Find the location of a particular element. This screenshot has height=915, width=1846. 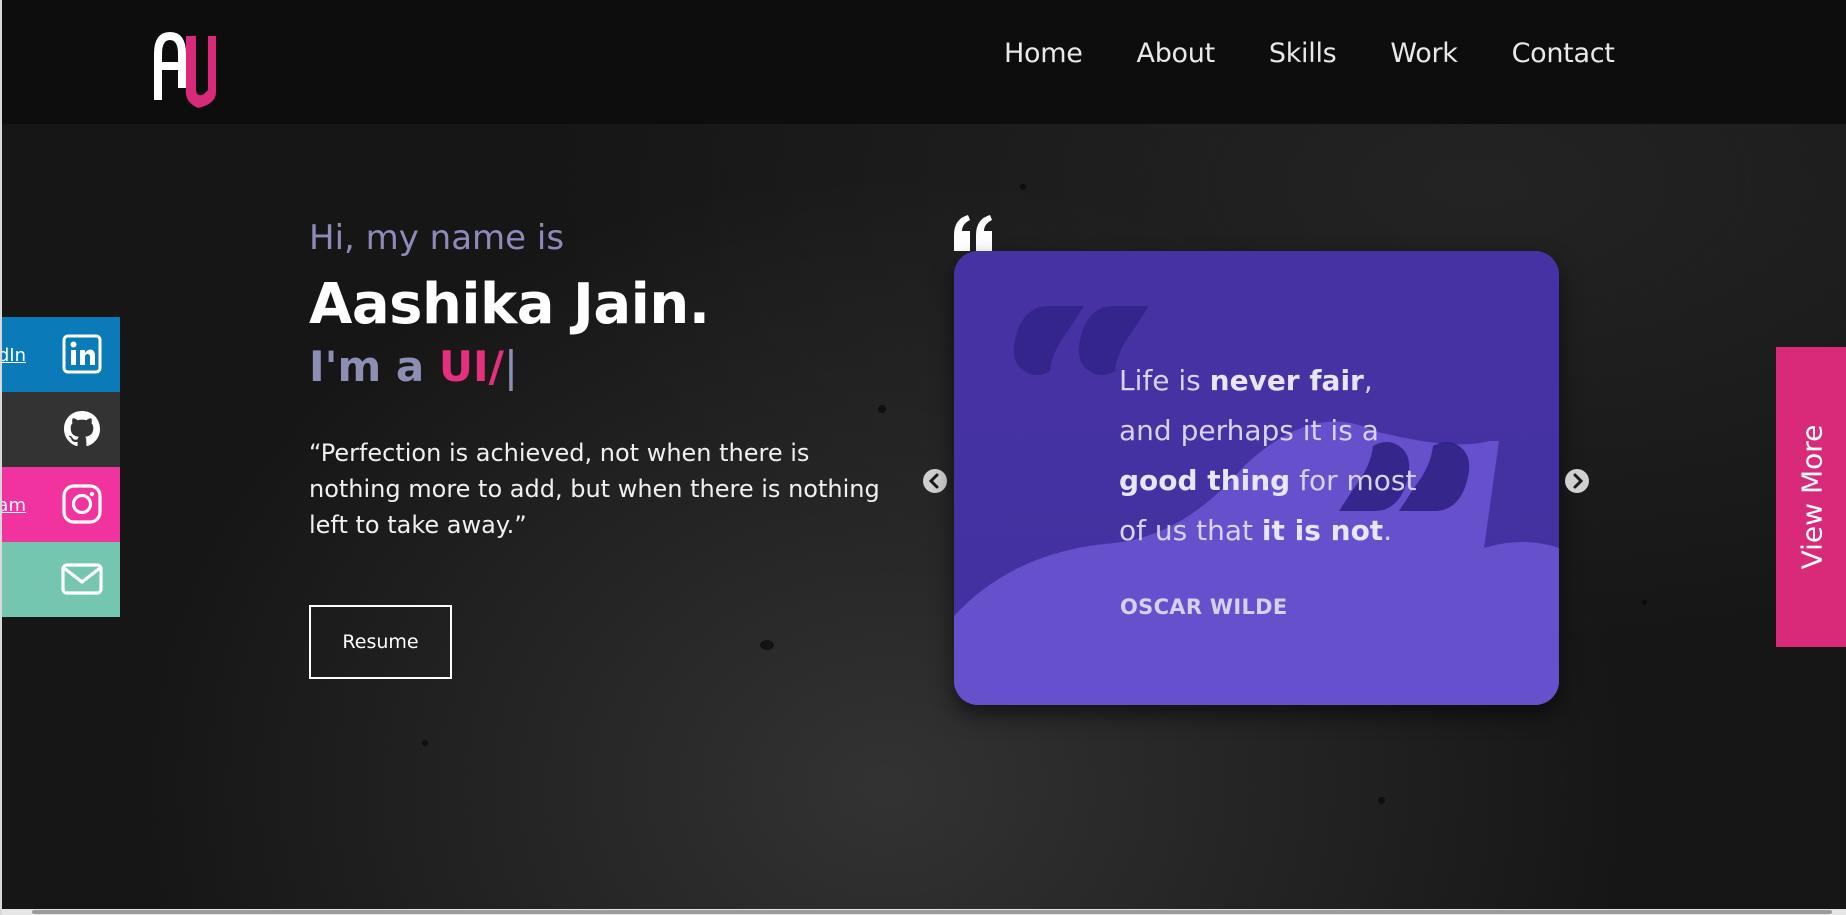

nav-contact: Contact is located at coordinates (1563, 54).